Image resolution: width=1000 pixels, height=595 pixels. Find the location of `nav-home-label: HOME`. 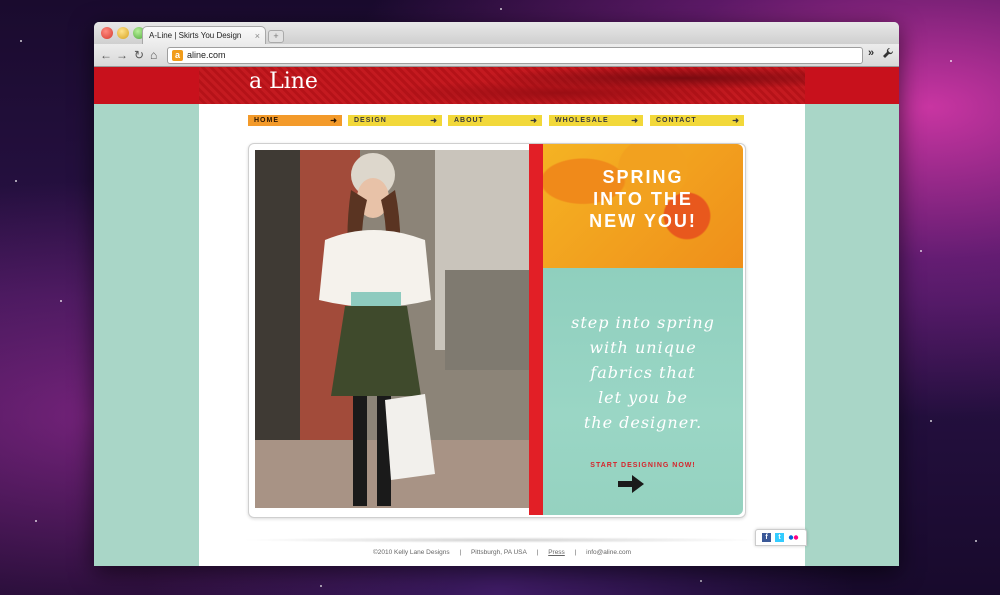

nav-home-label: HOME is located at coordinates (266, 120).